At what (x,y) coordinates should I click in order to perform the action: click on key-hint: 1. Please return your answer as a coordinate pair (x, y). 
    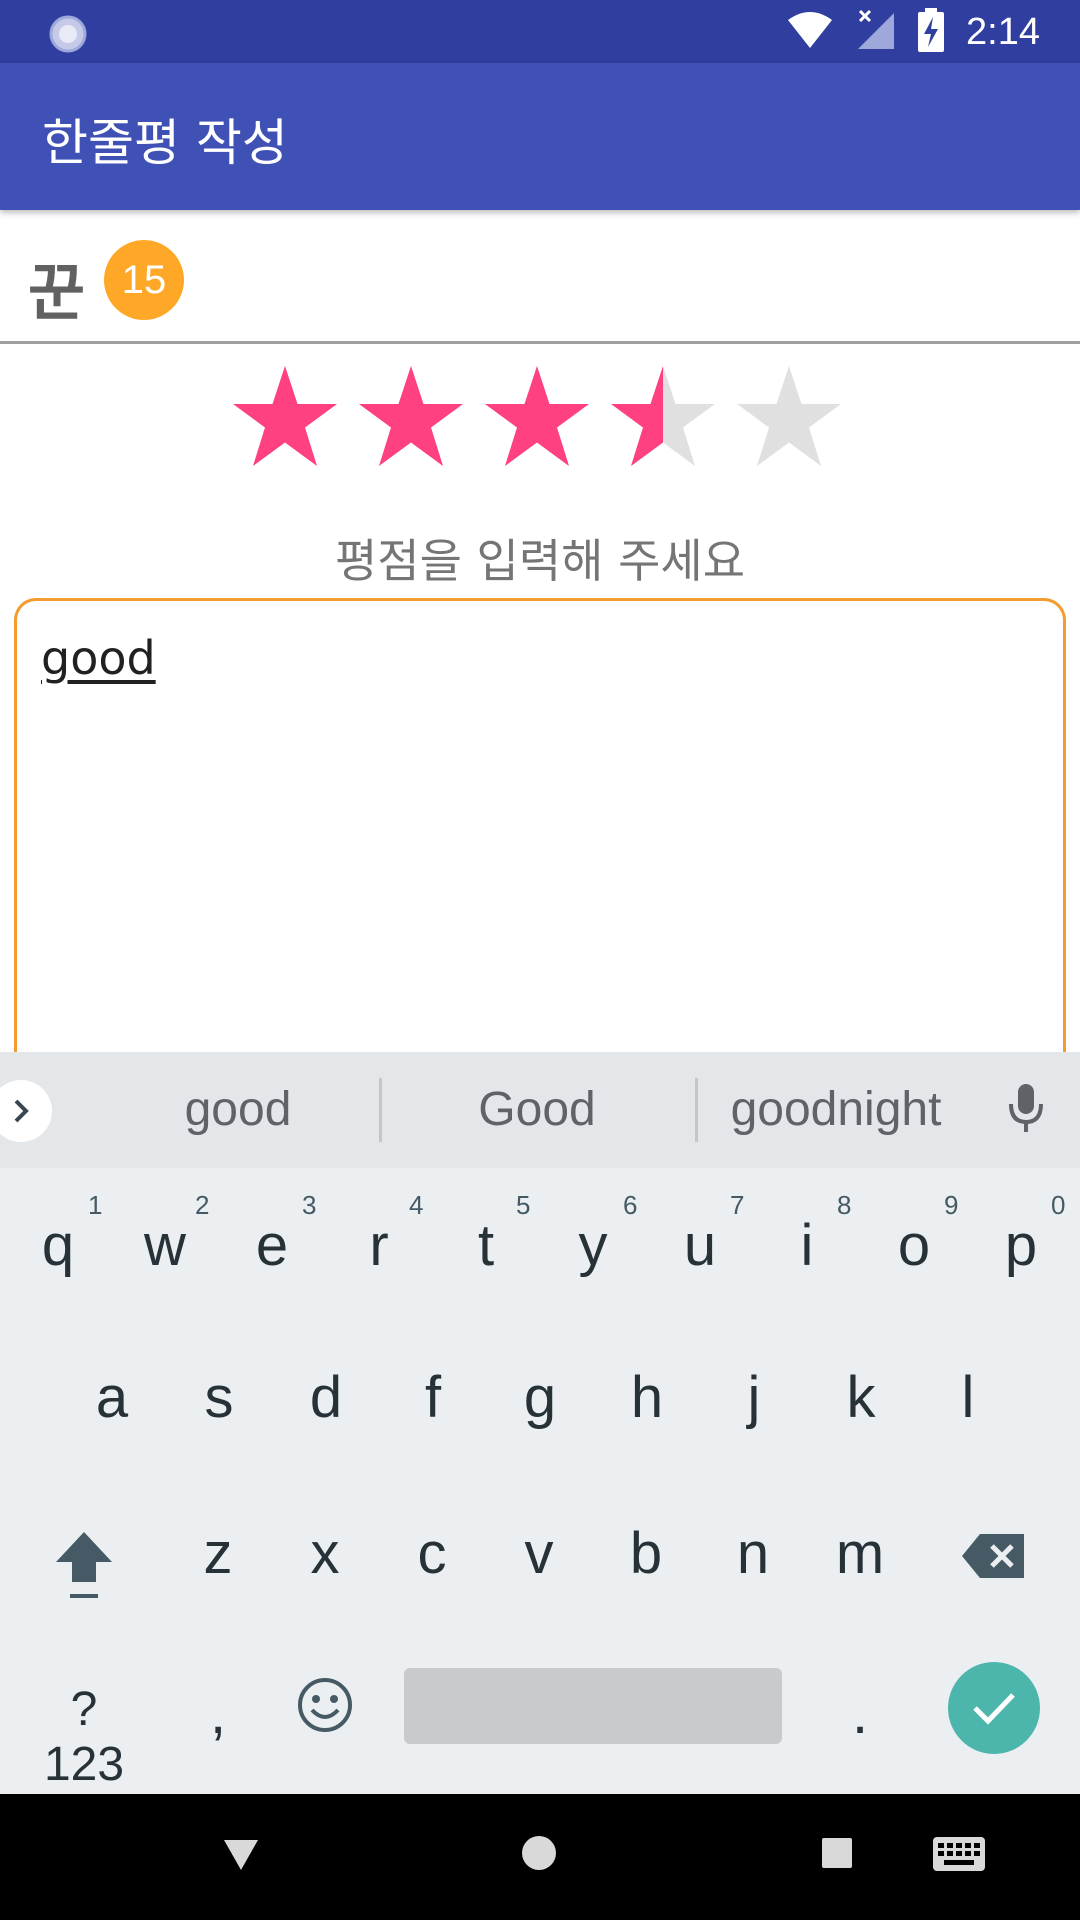
    Looking at the image, I should click on (95, 1205).